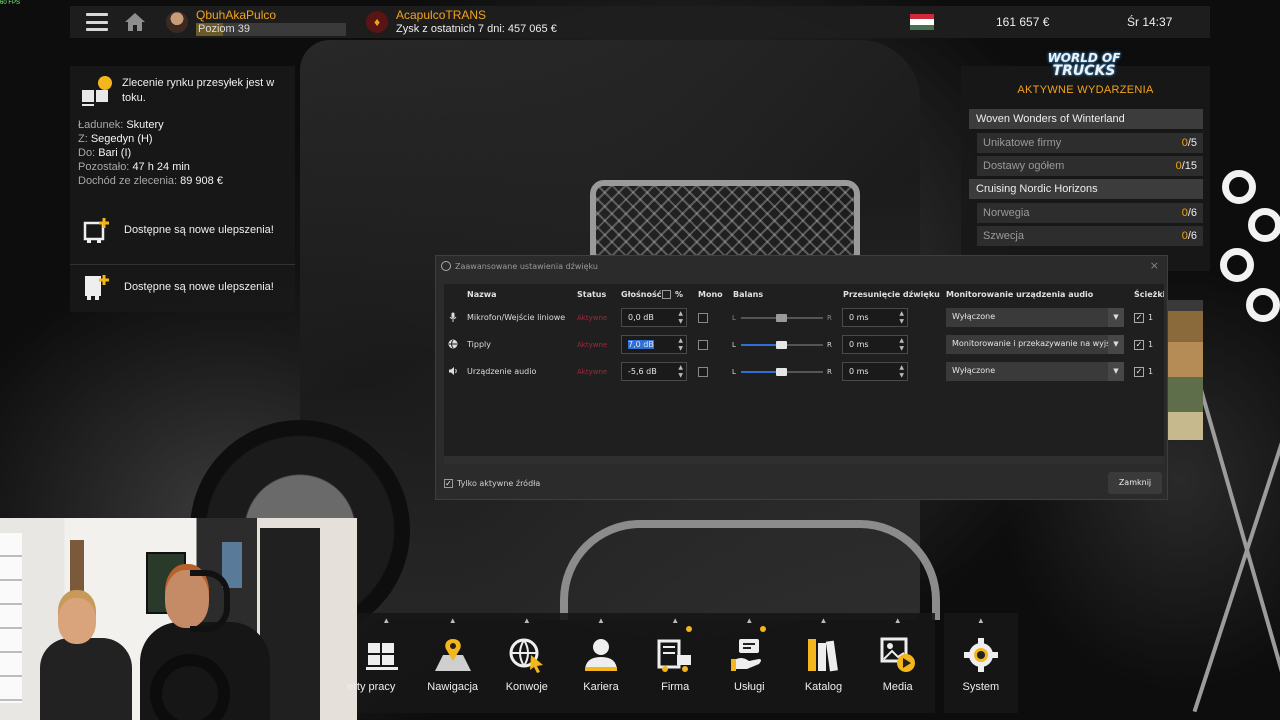 The height and width of the screenshot is (720, 1280). Describe the element at coordinates (453, 344) in the screenshot. I see `browser-source-icon` at that location.